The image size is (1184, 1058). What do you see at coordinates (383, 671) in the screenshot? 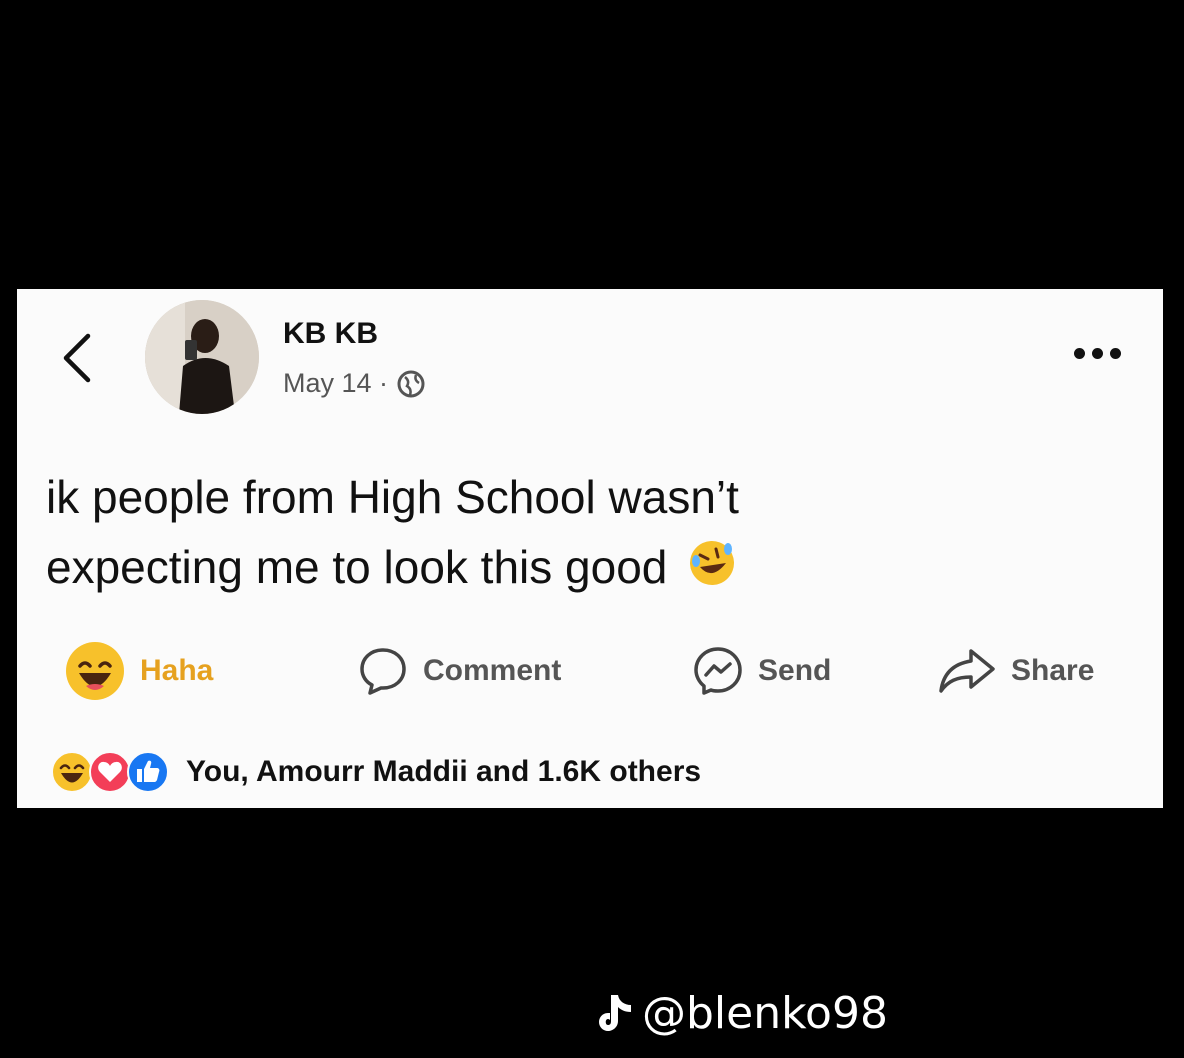
I see `comment-bubble-icon` at bounding box center [383, 671].